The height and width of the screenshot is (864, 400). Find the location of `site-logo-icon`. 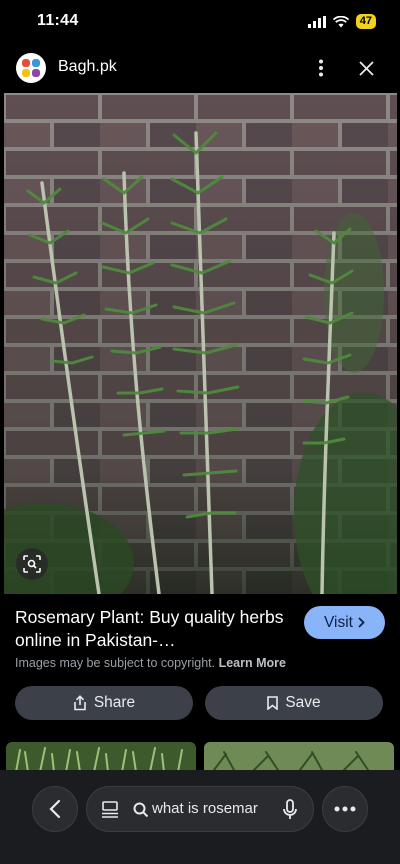

site-logo-icon is located at coordinates (31, 68).